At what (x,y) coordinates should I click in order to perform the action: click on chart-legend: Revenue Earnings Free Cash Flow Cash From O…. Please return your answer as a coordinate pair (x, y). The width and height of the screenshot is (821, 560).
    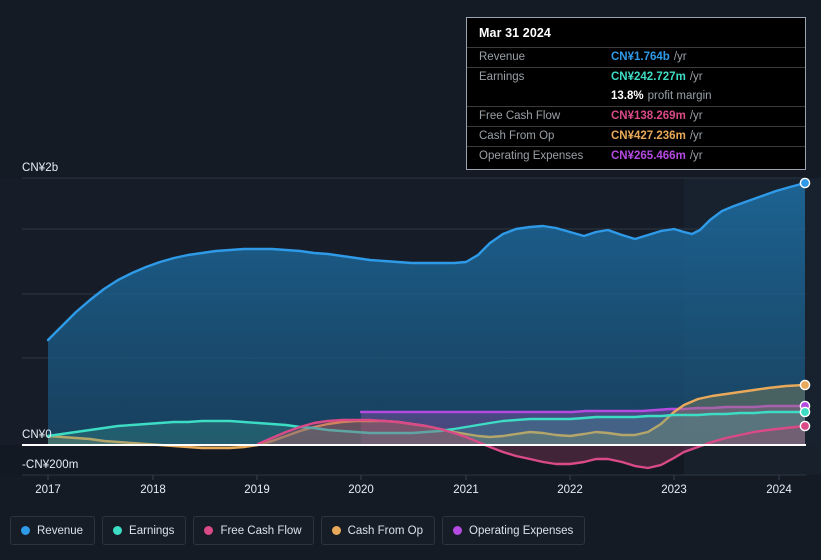
    Looking at the image, I should click on (298, 530).